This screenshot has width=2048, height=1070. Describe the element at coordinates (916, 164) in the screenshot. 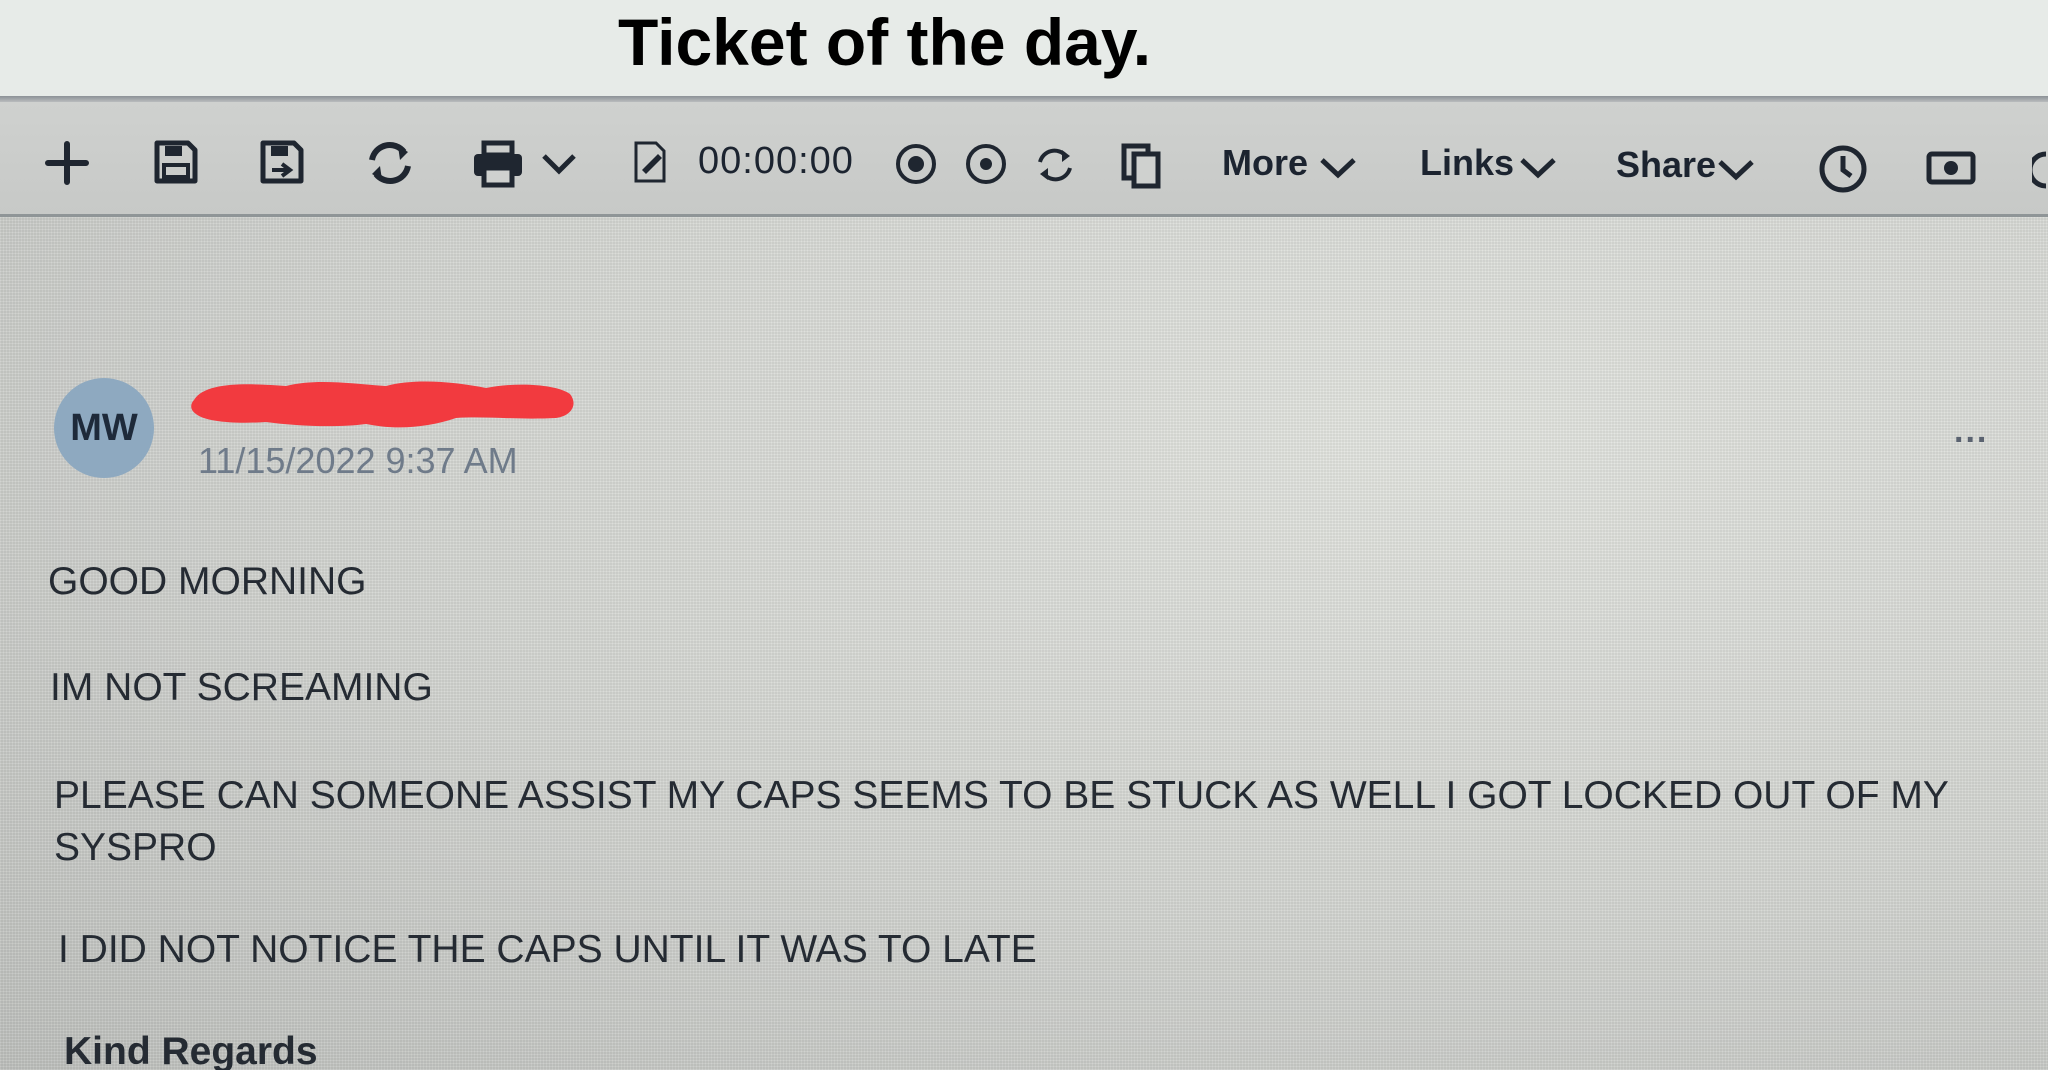

I see `record-icon` at that location.